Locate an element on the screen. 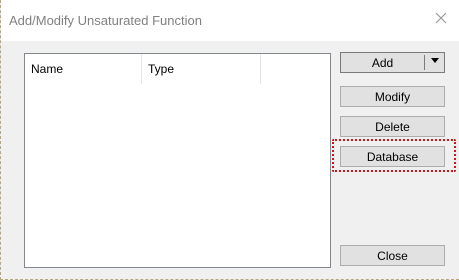 This screenshot has height=280, width=459. database-button: Database is located at coordinates (392, 156).